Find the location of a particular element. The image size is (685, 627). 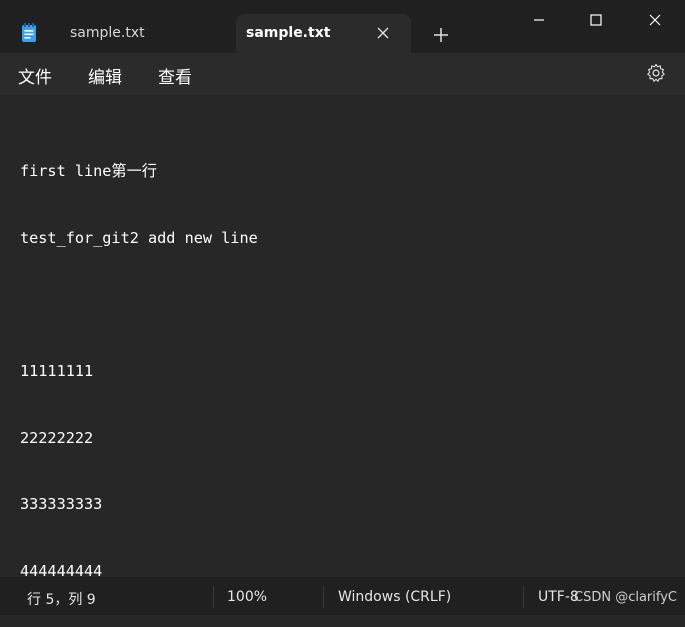

menu-file: 文件 is located at coordinates (35, 75).